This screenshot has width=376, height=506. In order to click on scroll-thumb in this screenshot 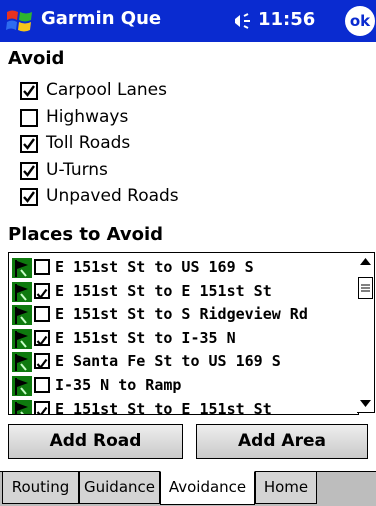, I will do `click(365, 288)`.